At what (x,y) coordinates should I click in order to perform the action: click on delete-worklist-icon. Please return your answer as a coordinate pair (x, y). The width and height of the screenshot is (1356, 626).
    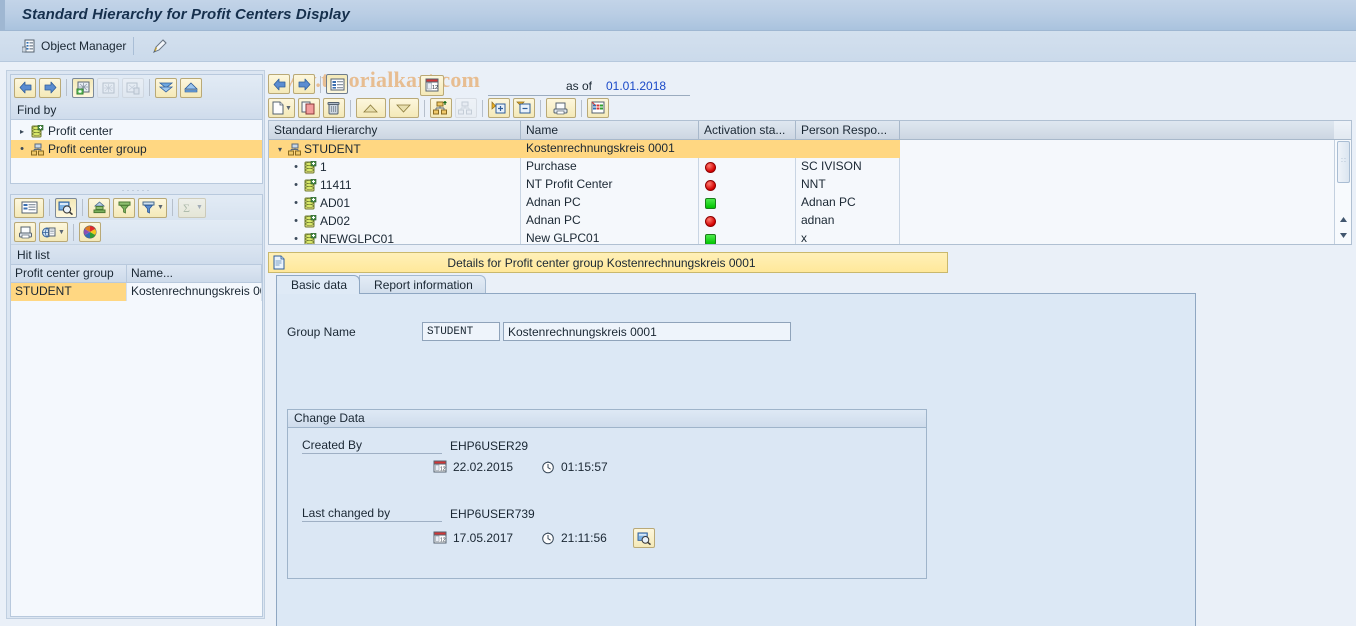
    Looking at the image, I should click on (132, 88).